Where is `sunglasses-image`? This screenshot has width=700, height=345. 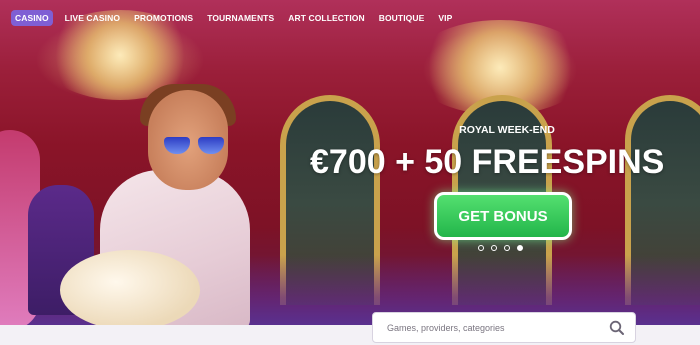
sunglasses-image is located at coordinates (194, 146).